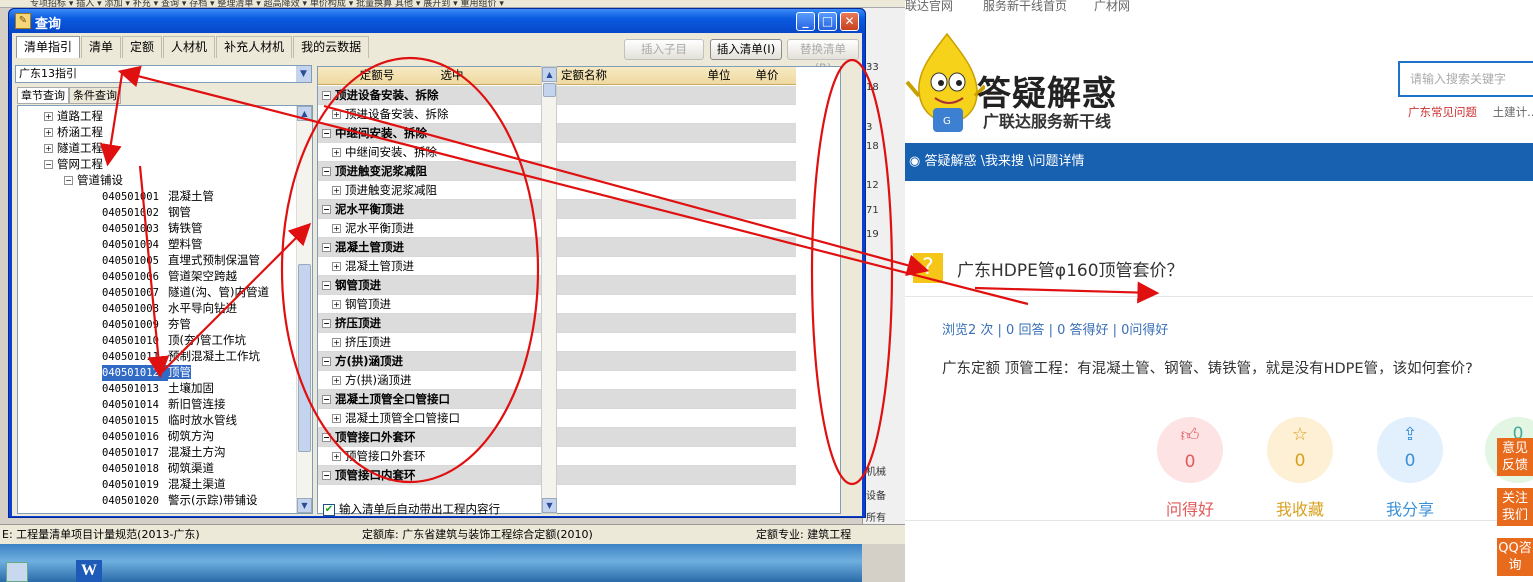 This screenshot has width=1533, height=582. Describe the element at coordinates (1112, 6) in the screenshot. I see `link-material-net: 广材网` at that location.